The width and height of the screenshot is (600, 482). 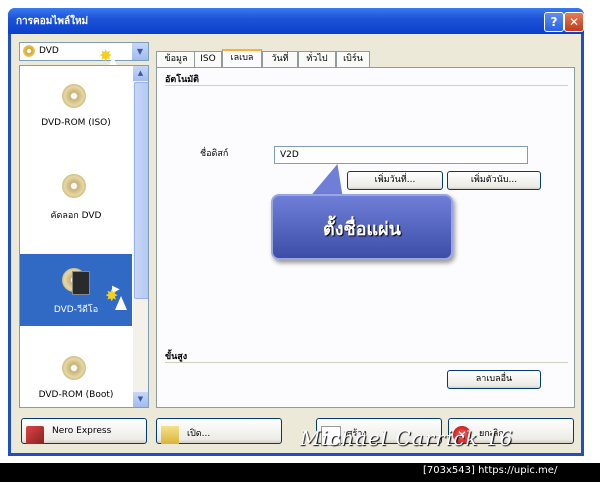 What do you see at coordinates (333, 180) in the screenshot?
I see `callout-pointer` at bounding box center [333, 180].